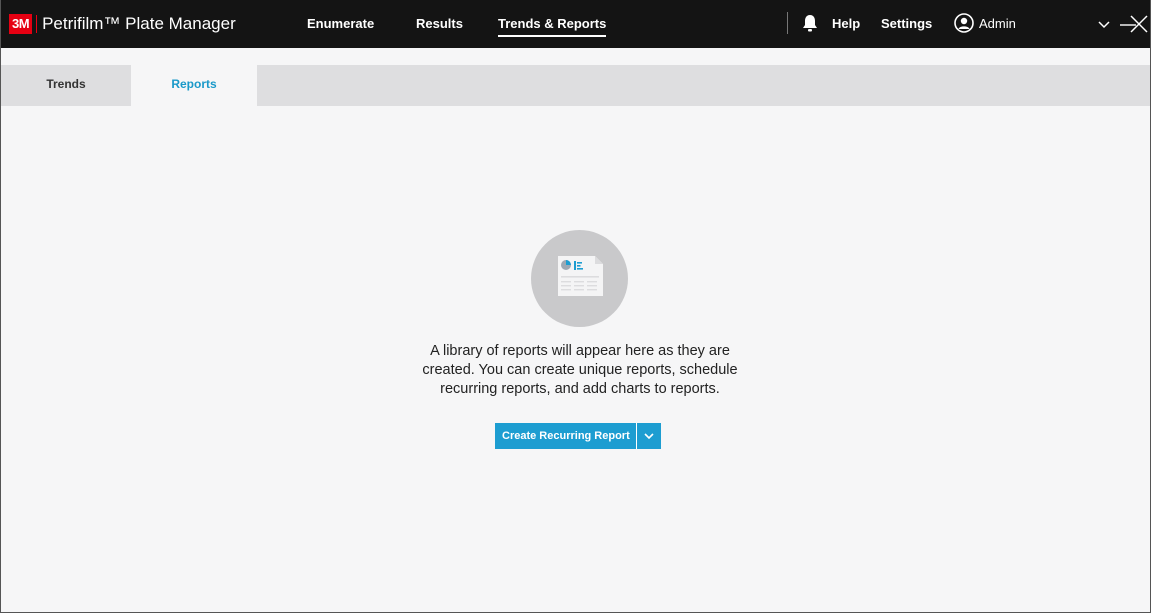 This screenshot has width=1151, height=614. I want to click on empty-state-illustration, so click(579, 278).